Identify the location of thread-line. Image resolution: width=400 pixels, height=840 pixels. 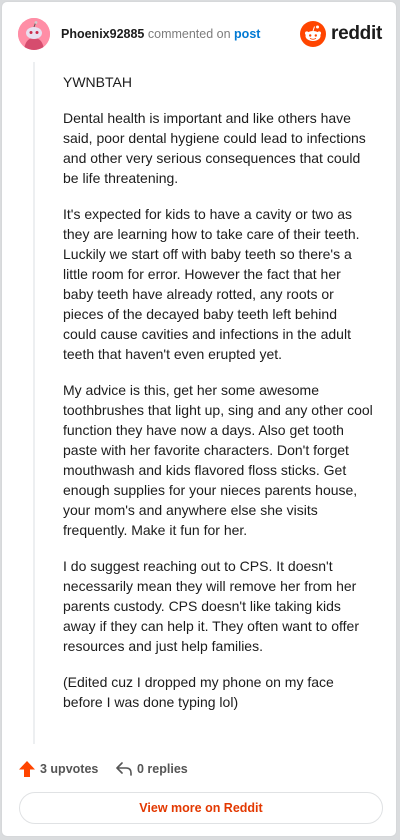
(34, 403).